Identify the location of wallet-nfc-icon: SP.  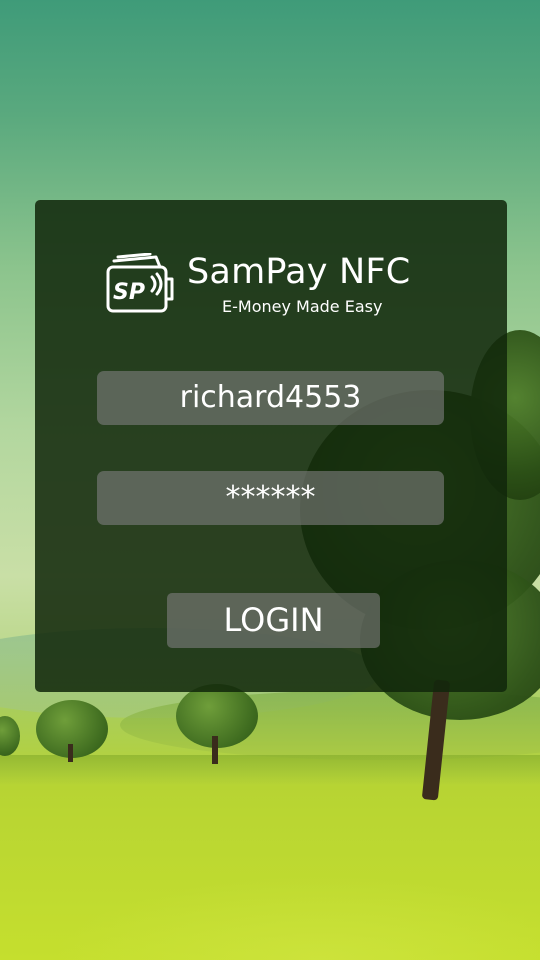
(140, 283).